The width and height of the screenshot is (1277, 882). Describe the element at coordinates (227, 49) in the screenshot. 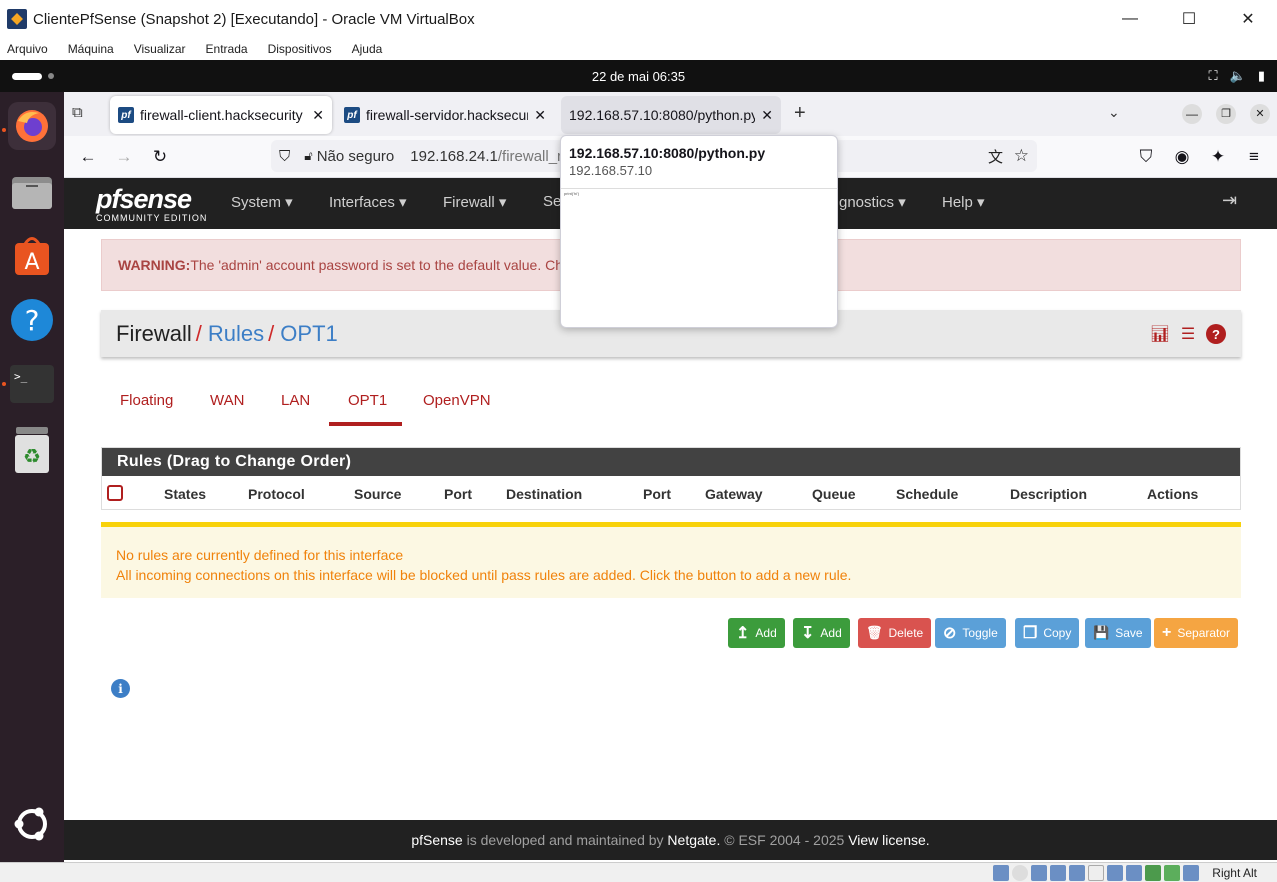

I see `menu-entrada: Entrada` at that location.